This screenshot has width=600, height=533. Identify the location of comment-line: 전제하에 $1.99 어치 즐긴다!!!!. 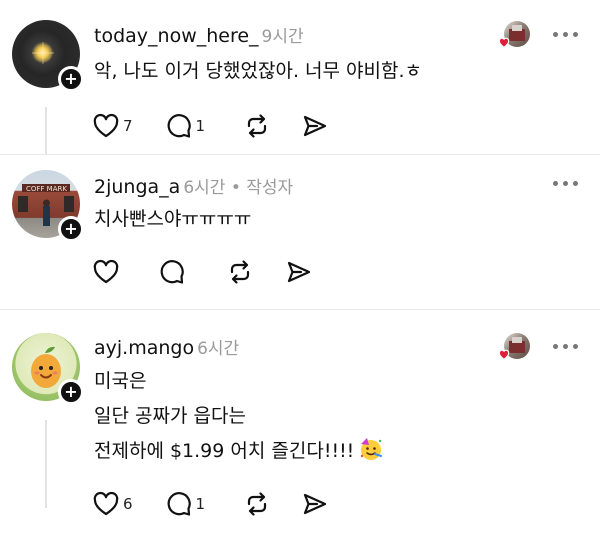
(224, 451).